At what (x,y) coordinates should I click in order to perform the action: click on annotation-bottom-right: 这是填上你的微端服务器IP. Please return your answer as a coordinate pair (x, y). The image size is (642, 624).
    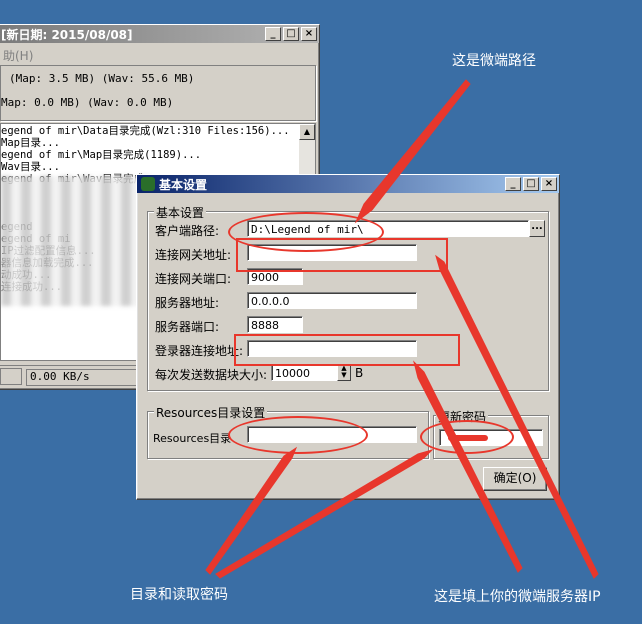
    Looking at the image, I should click on (517, 597).